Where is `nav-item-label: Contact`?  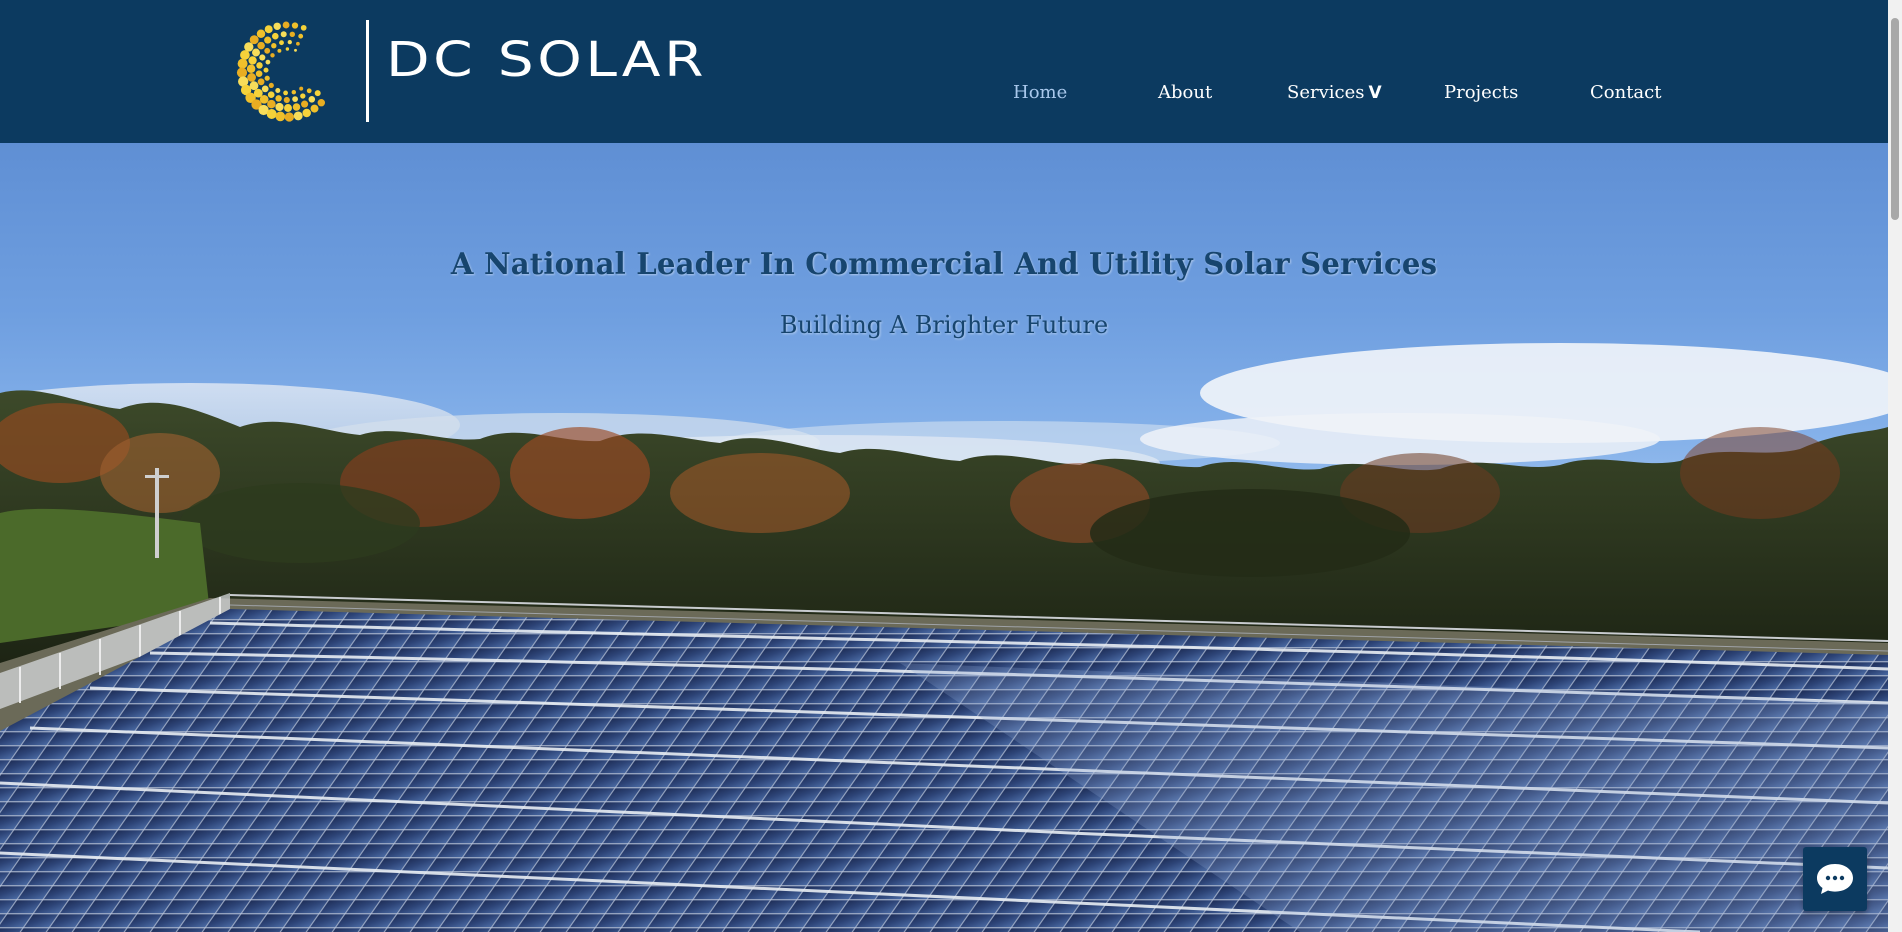 nav-item-label: Contact is located at coordinates (1626, 92).